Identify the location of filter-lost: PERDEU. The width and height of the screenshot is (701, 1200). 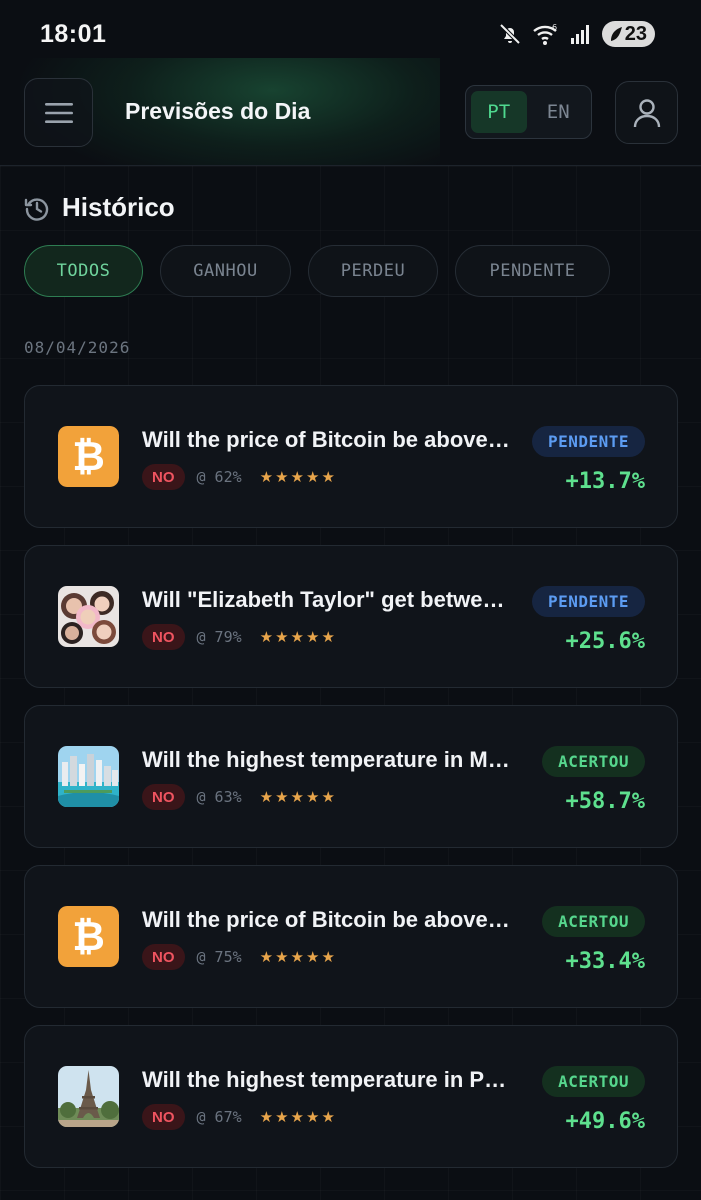
(373, 271).